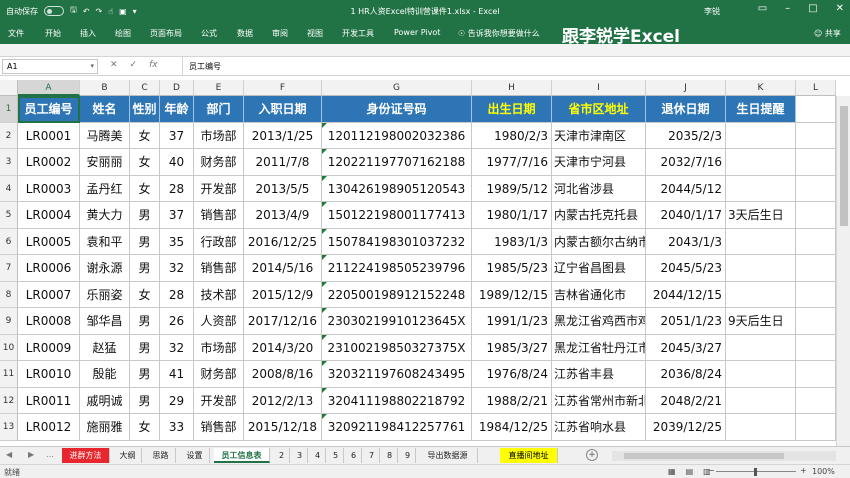  Describe the element at coordinates (177, 427) in the screenshot. I see `table-cell: 33` at that location.